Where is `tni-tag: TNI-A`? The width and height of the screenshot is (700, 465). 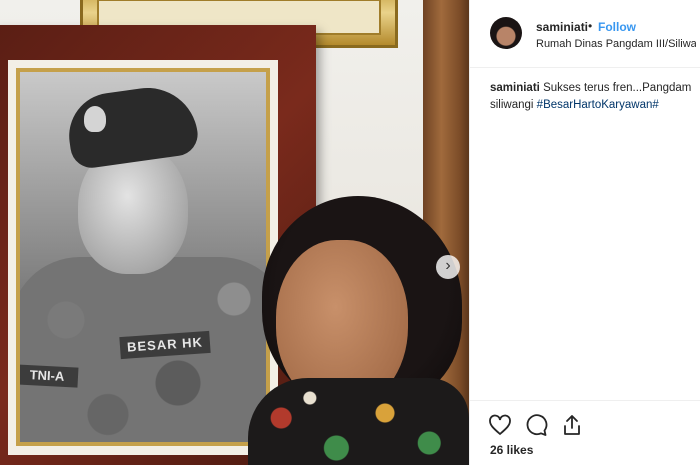
tni-tag: TNI-A is located at coordinates (49, 376).